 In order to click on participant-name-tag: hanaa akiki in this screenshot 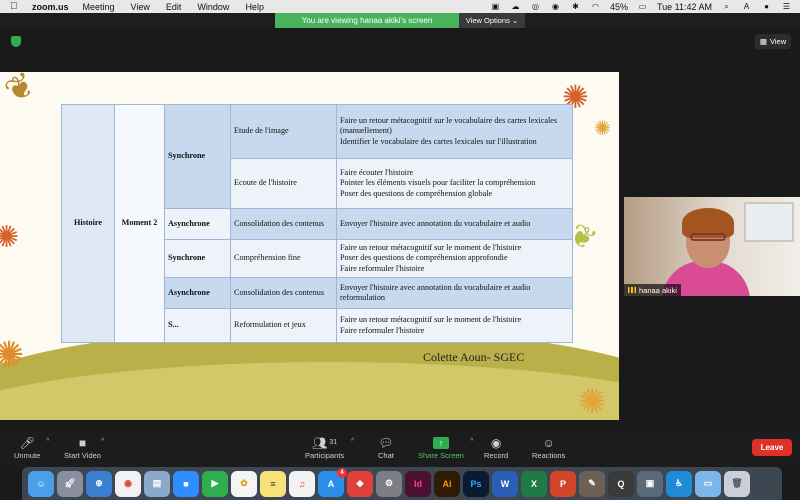, I will do `click(652, 290)`.